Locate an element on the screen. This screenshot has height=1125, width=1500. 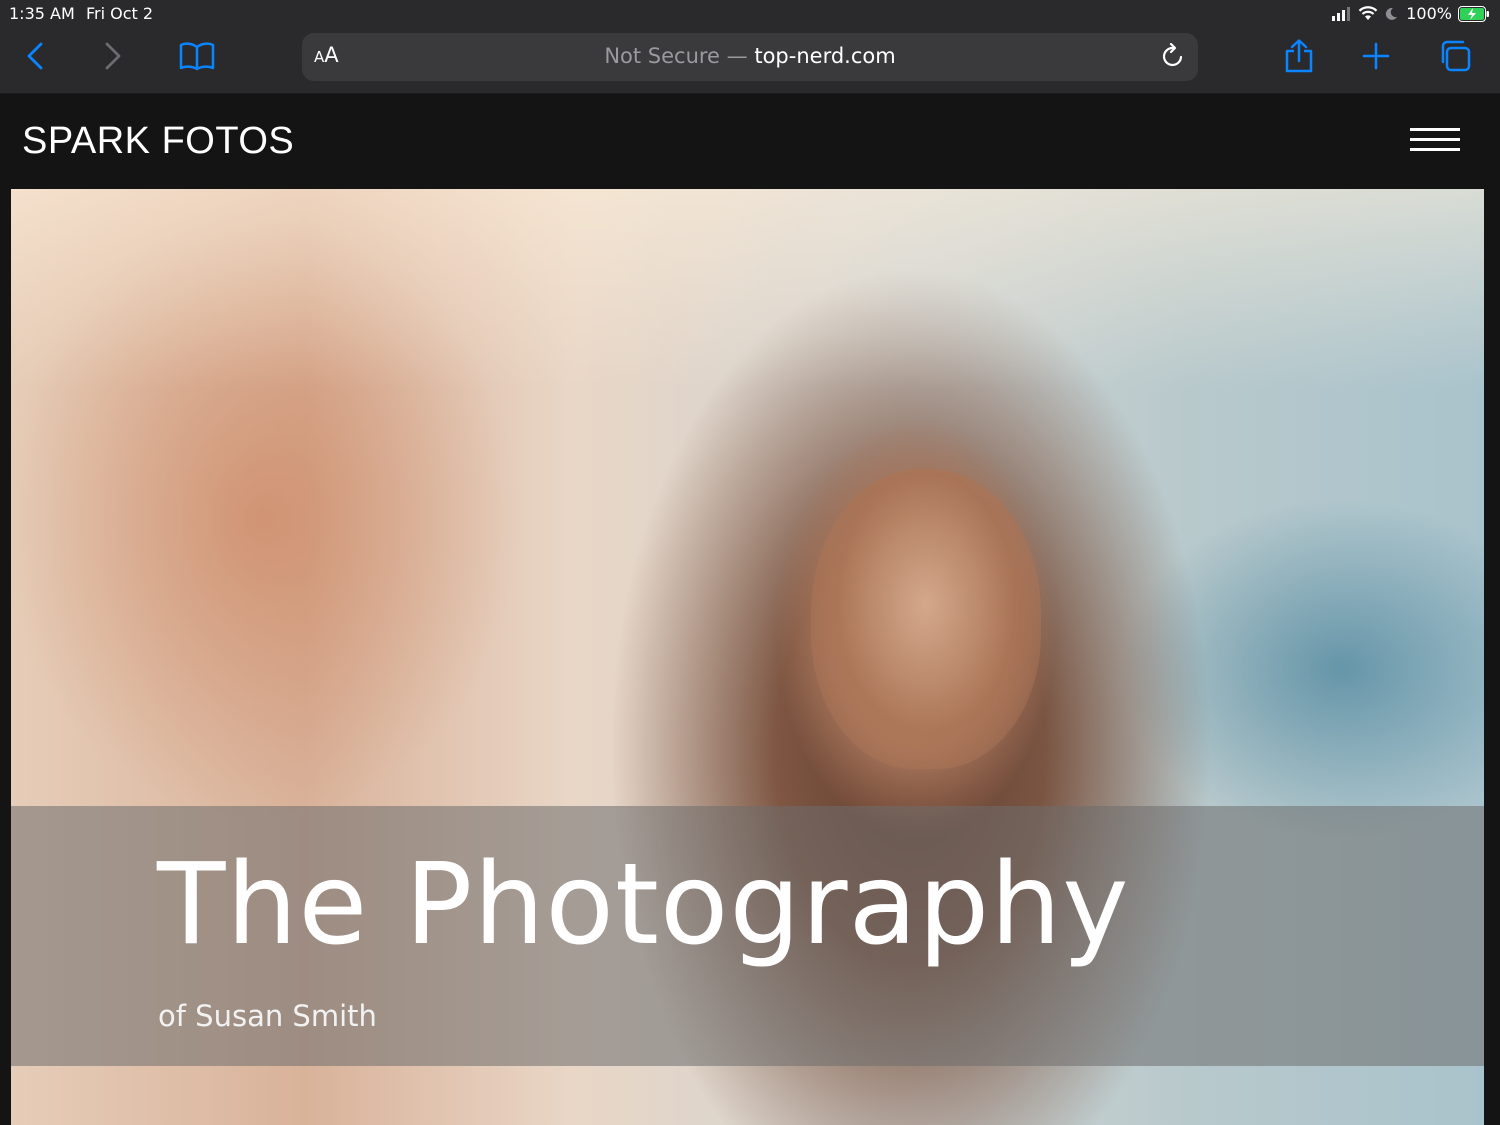
hero-subtitle: of Susan Smith is located at coordinates (267, 1016).